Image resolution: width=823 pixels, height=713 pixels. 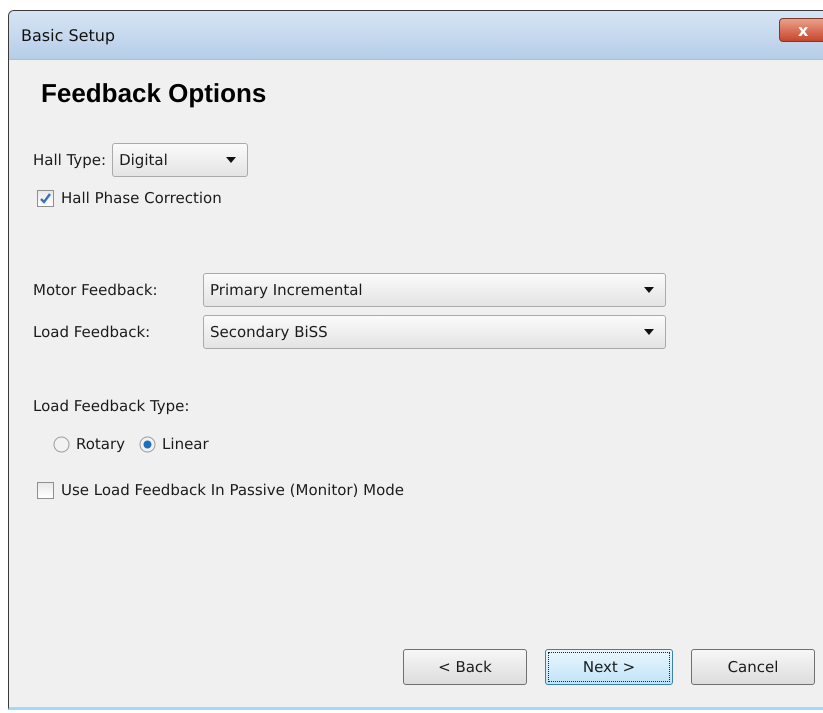 What do you see at coordinates (753, 667) in the screenshot?
I see `dialog-button: Cancel` at bounding box center [753, 667].